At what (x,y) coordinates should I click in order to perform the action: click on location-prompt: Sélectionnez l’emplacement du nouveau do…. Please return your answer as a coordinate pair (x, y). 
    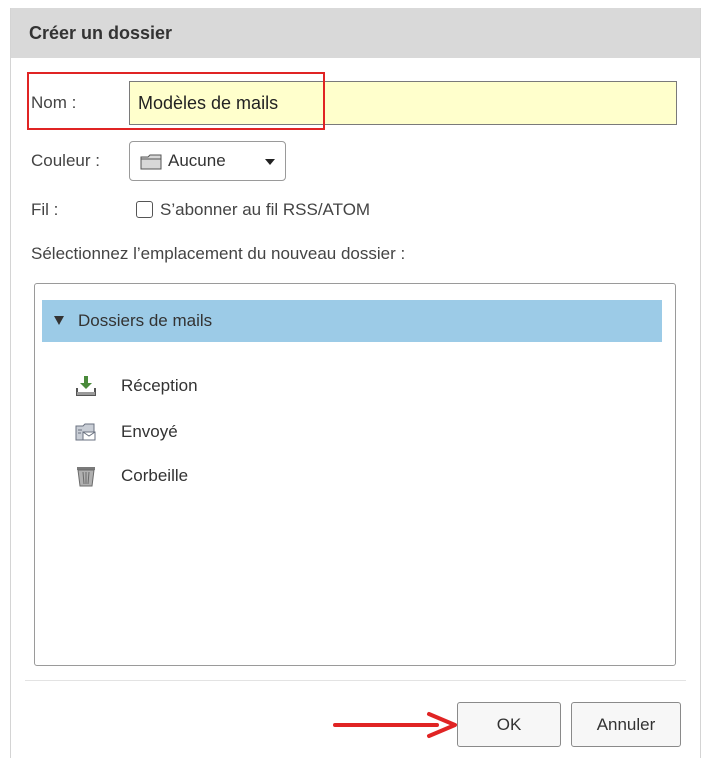
    Looking at the image, I should click on (218, 253).